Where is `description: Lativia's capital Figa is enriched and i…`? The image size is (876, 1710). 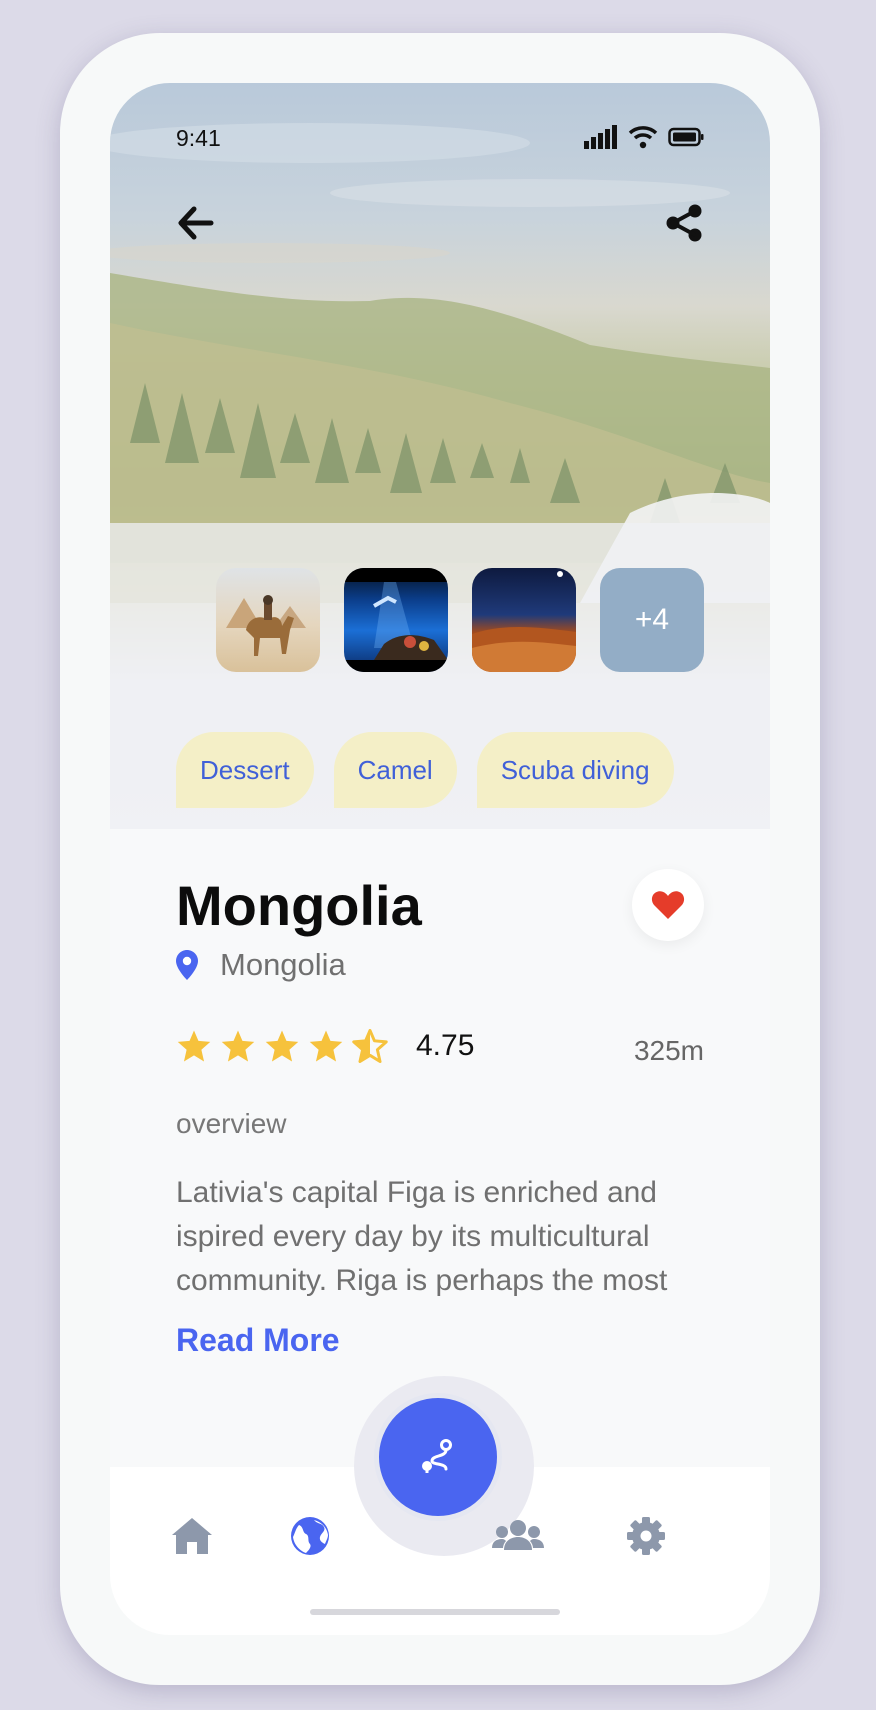 description: Lativia's capital Figa is enriched and i… is located at coordinates (422, 1236).